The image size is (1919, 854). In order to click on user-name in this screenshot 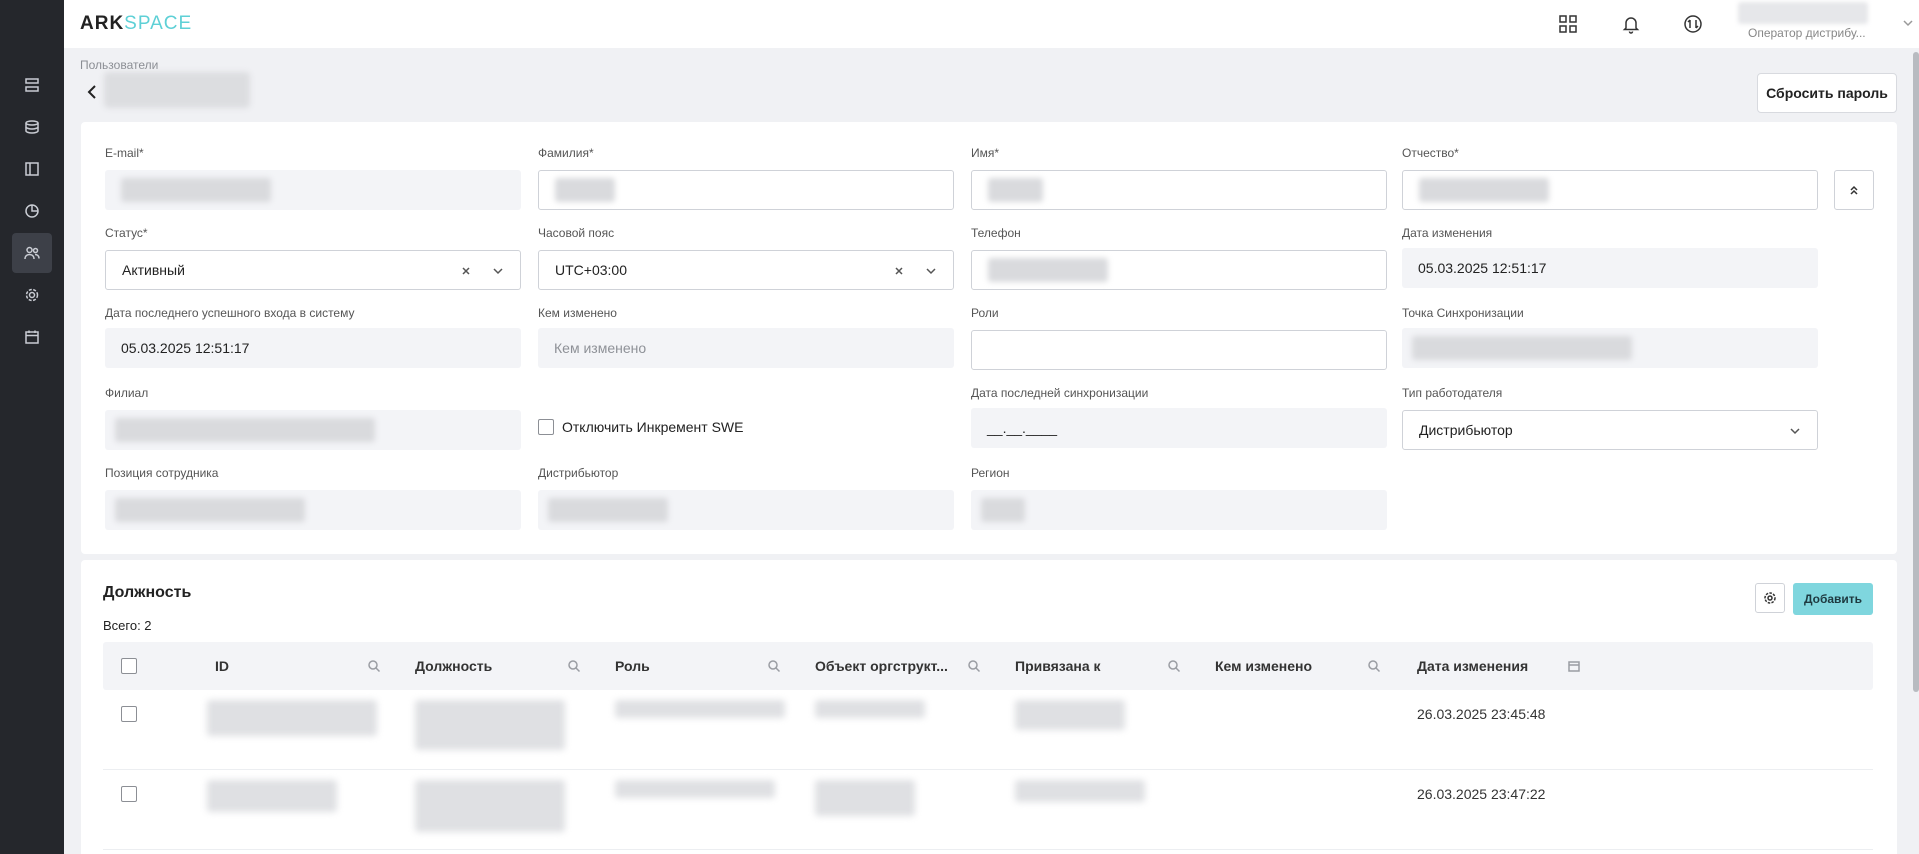, I will do `click(1803, 13)`.